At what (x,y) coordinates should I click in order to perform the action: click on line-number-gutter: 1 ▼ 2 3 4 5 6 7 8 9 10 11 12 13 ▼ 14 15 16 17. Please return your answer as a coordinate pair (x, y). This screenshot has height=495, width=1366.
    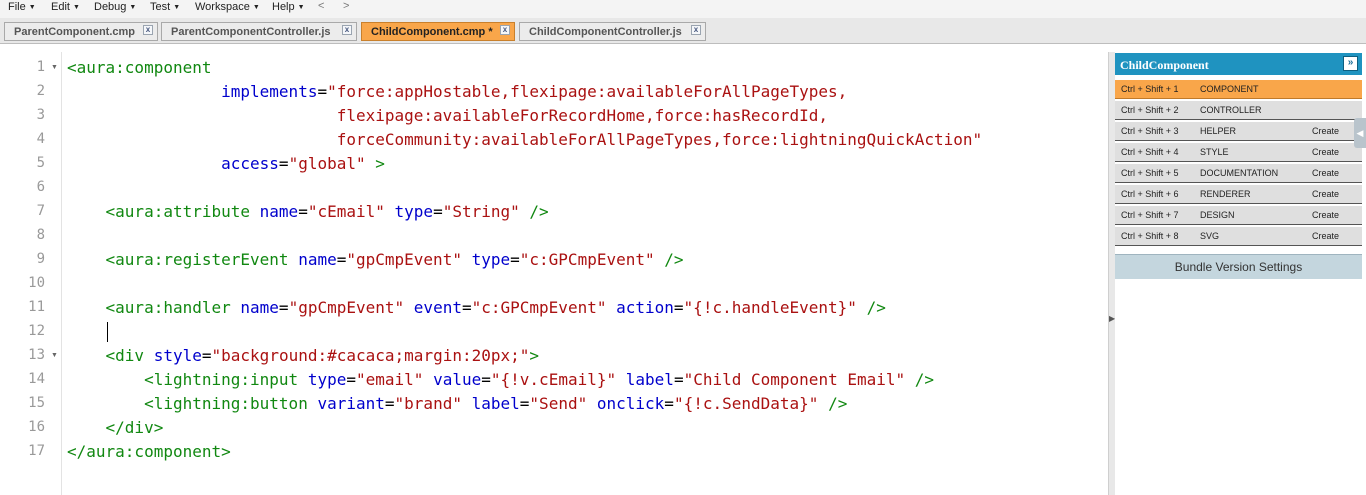
    Looking at the image, I should click on (31, 273).